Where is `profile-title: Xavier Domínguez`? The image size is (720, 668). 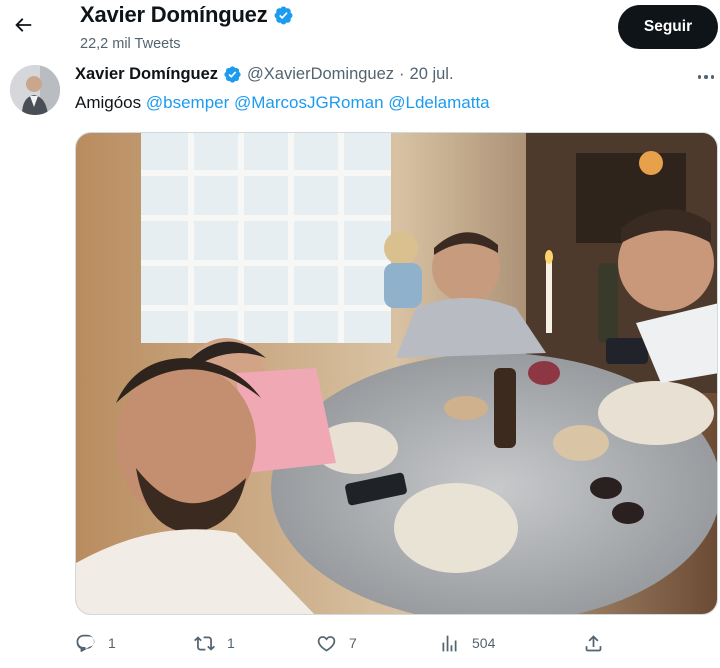
profile-title: Xavier Domínguez is located at coordinates (187, 15).